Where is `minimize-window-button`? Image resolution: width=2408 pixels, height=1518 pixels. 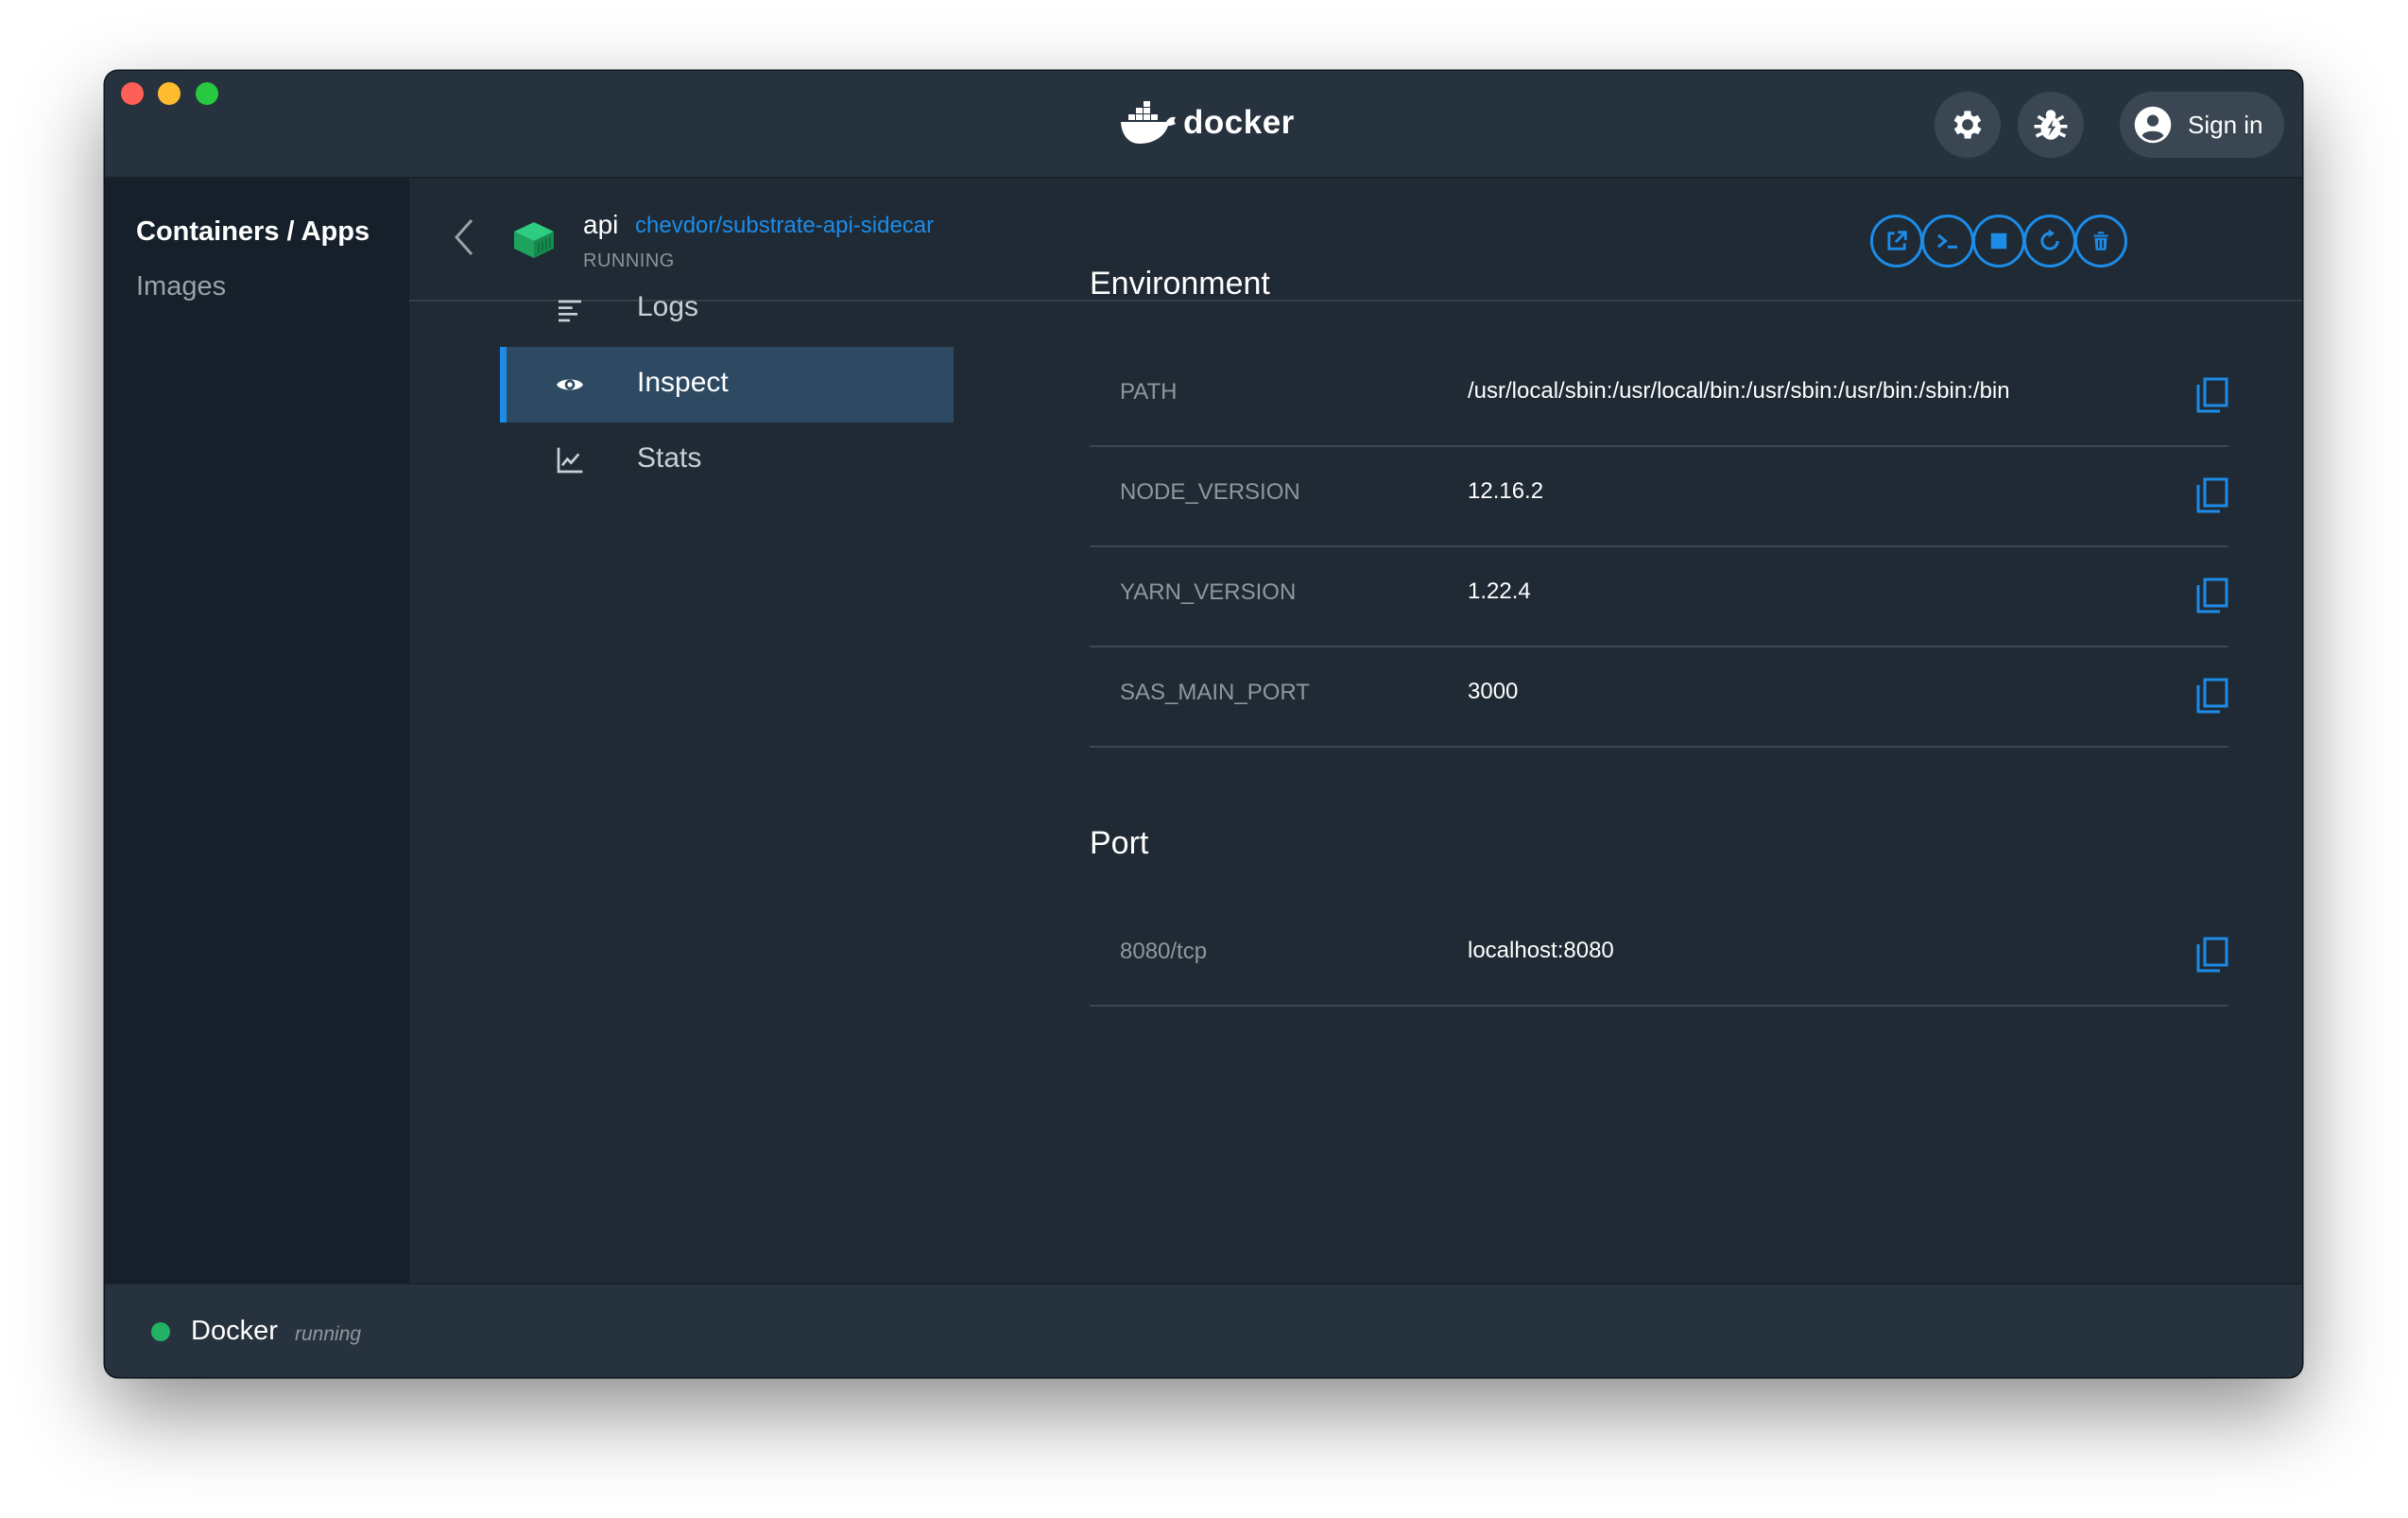
minimize-window-button is located at coordinates (169, 93).